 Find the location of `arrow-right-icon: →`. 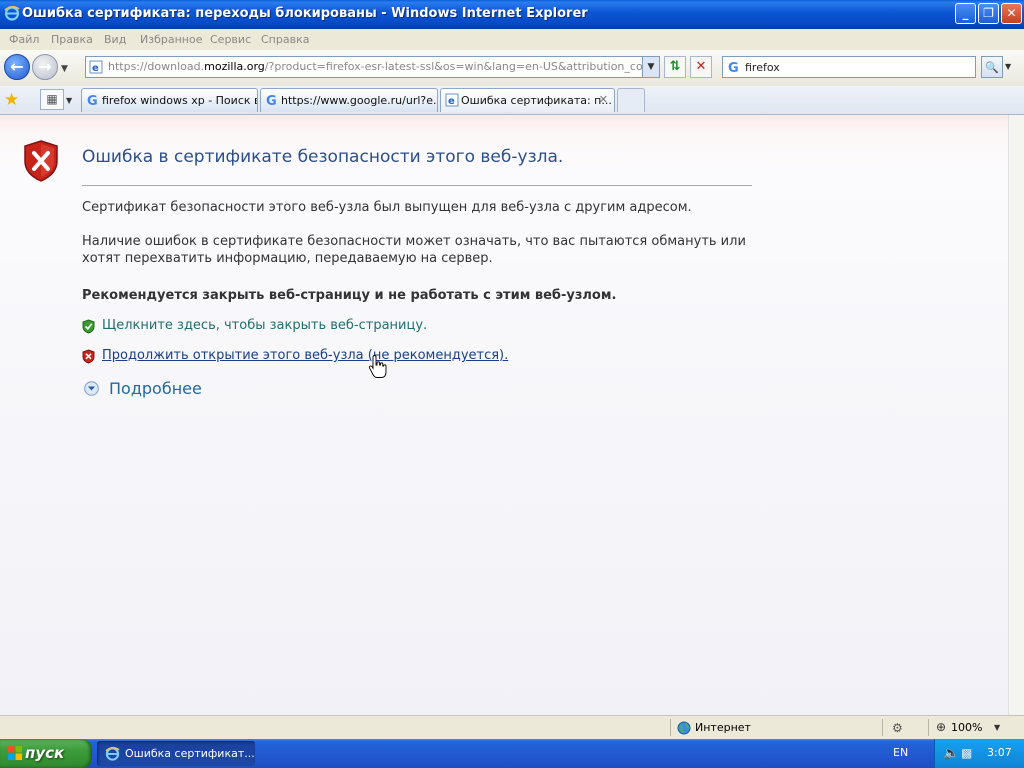

arrow-right-icon: → is located at coordinates (45, 66).